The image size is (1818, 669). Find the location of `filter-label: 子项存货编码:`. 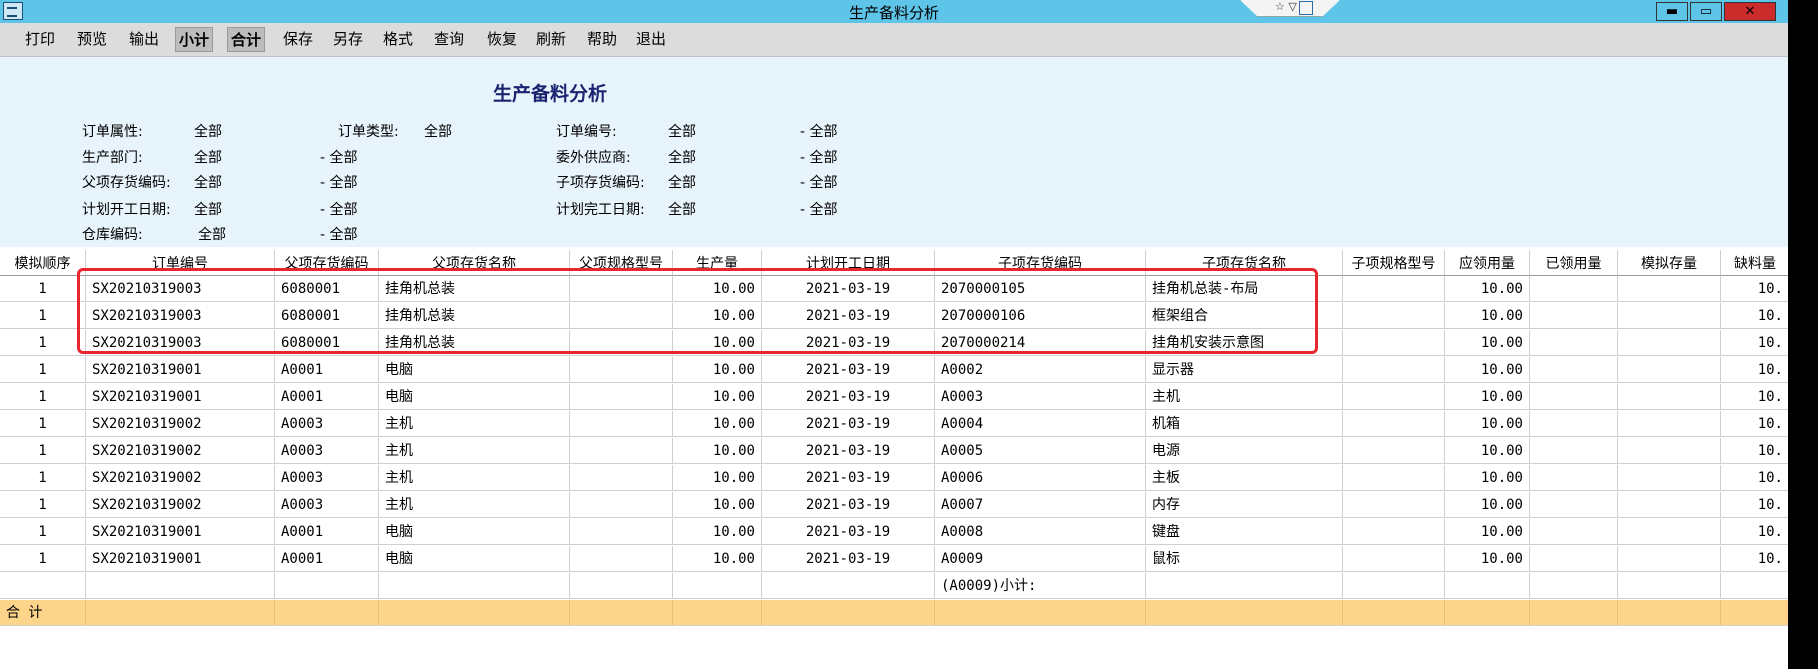

filter-label: 子项存货编码: is located at coordinates (600, 183).